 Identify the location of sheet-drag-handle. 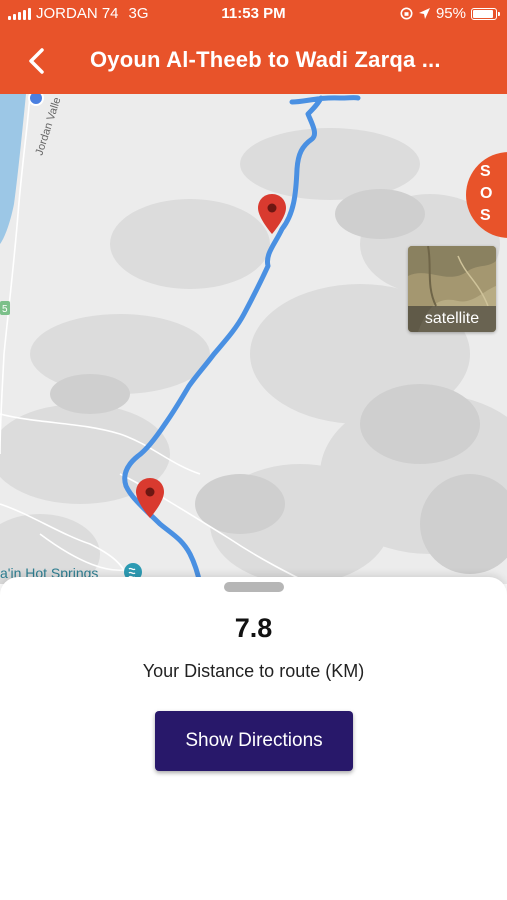
(254, 587).